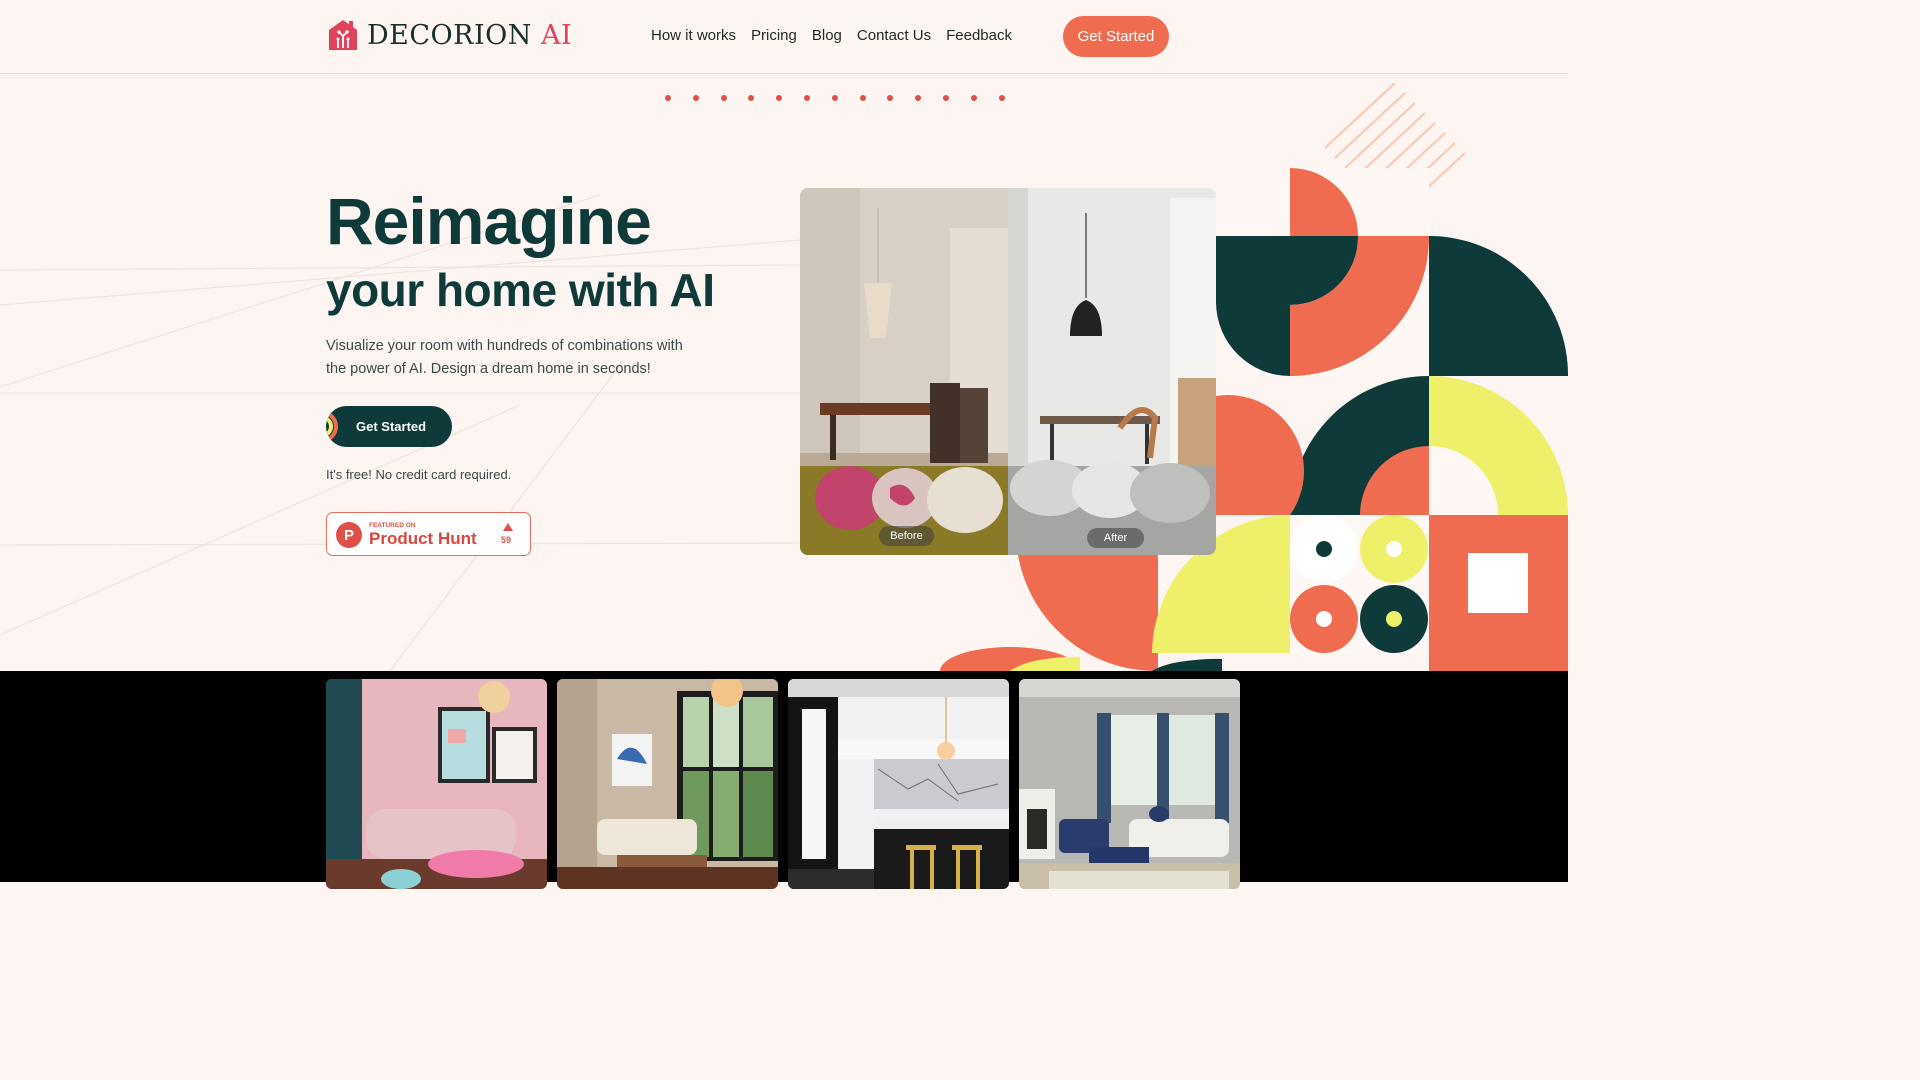  I want to click on hero-subtitle: your home with AI, so click(520, 290).